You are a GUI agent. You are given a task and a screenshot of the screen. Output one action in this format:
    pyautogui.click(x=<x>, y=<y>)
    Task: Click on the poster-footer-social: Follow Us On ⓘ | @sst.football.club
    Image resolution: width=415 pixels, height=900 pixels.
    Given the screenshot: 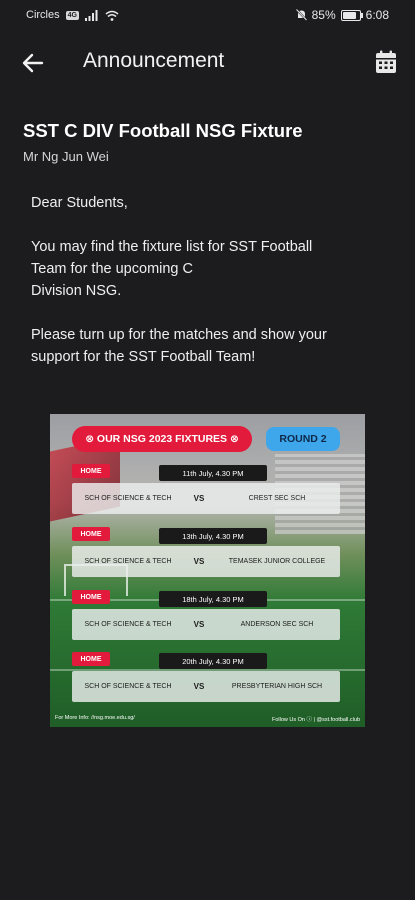 What is the action you would take?
    pyautogui.click(x=315, y=720)
    